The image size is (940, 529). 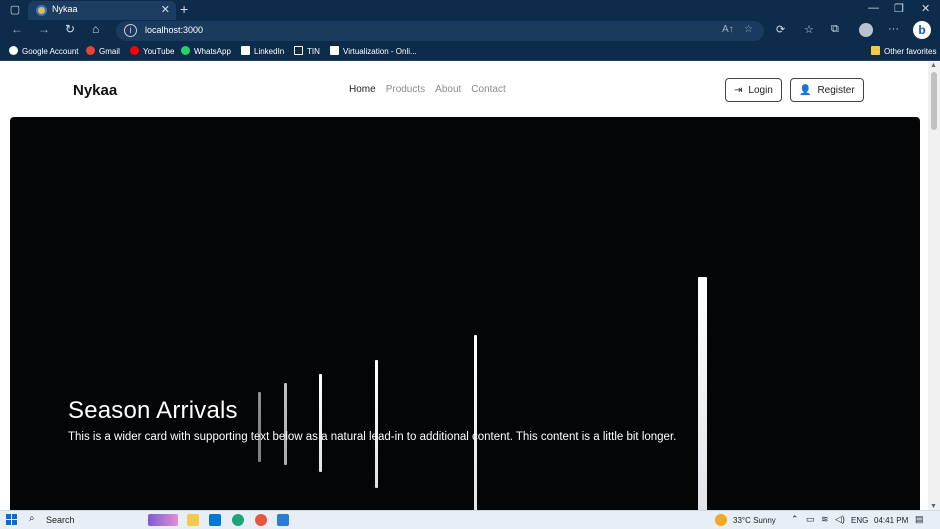 I want to click on scroll-up-icon: ▲, so click(x=933, y=65).